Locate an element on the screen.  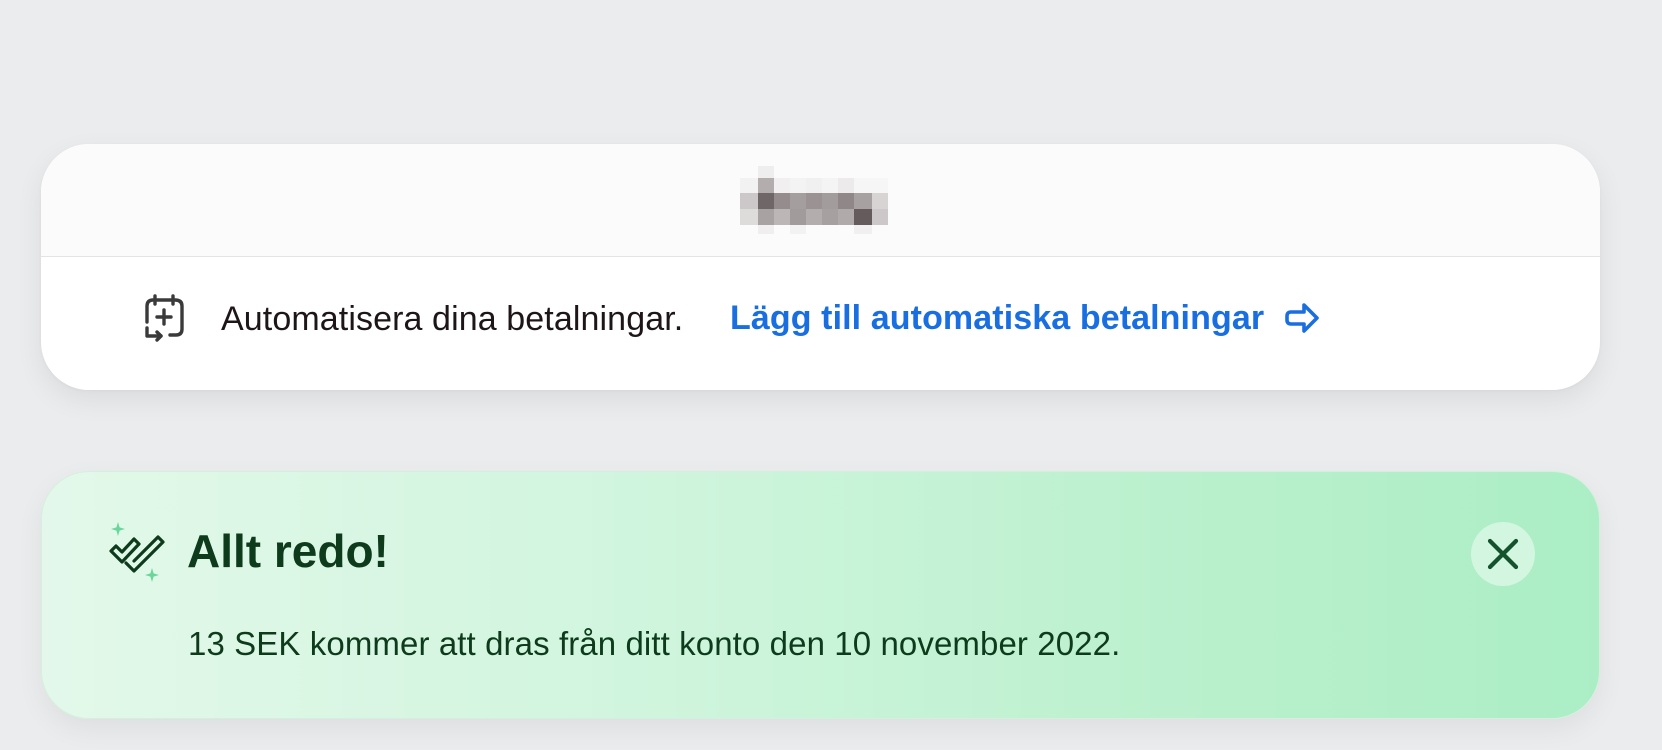
close-button is located at coordinates (1503, 554).